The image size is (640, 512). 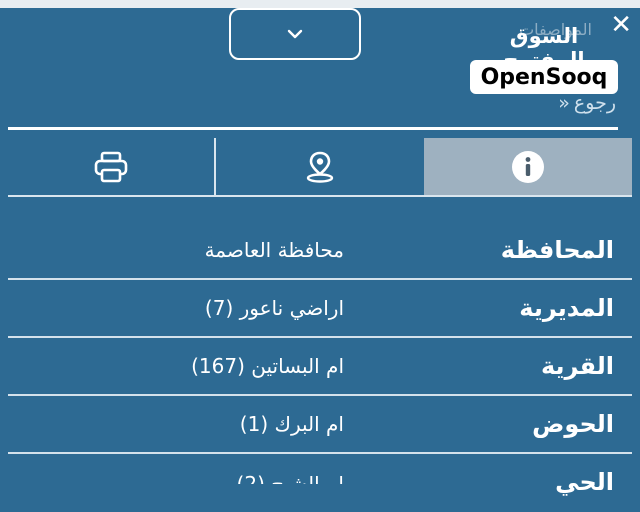 I want to click on info-icon, so click(x=527, y=166).